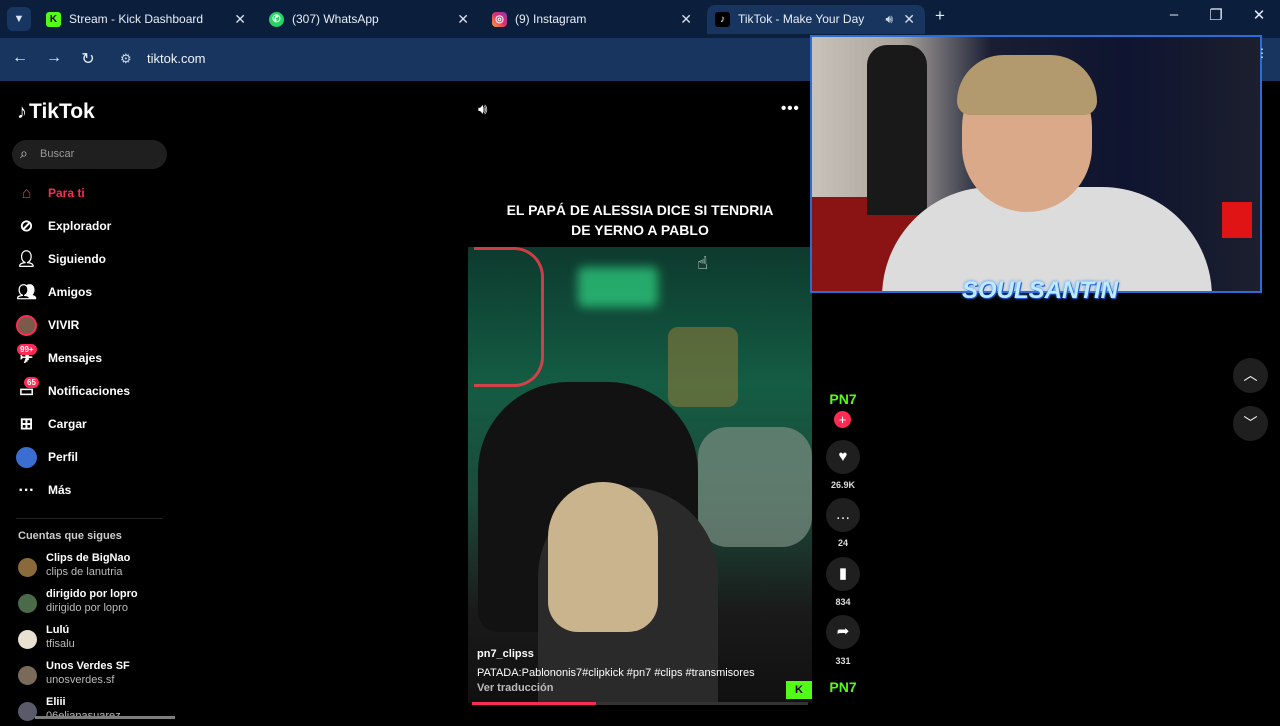 The image size is (1280, 726). Describe the element at coordinates (370, 19) in the screenshot. I see `tab-whatsapp: ✆ (307) WhatsApp ✕` at that location.